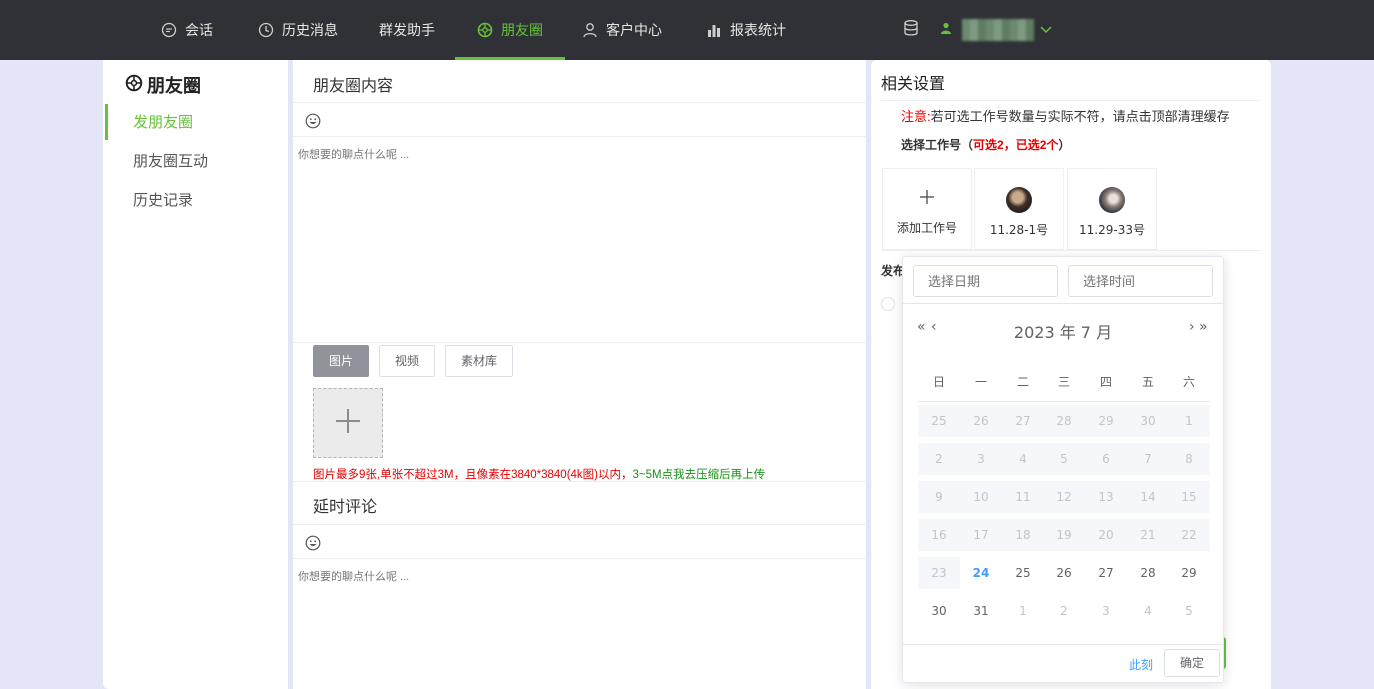 The height and width of the screenshot is (689, 1374). What do you see at coordinates (196, 200) in the screenshot?
I see `sidebar-item-history: 历史记录` at bounding box center [196, 200].